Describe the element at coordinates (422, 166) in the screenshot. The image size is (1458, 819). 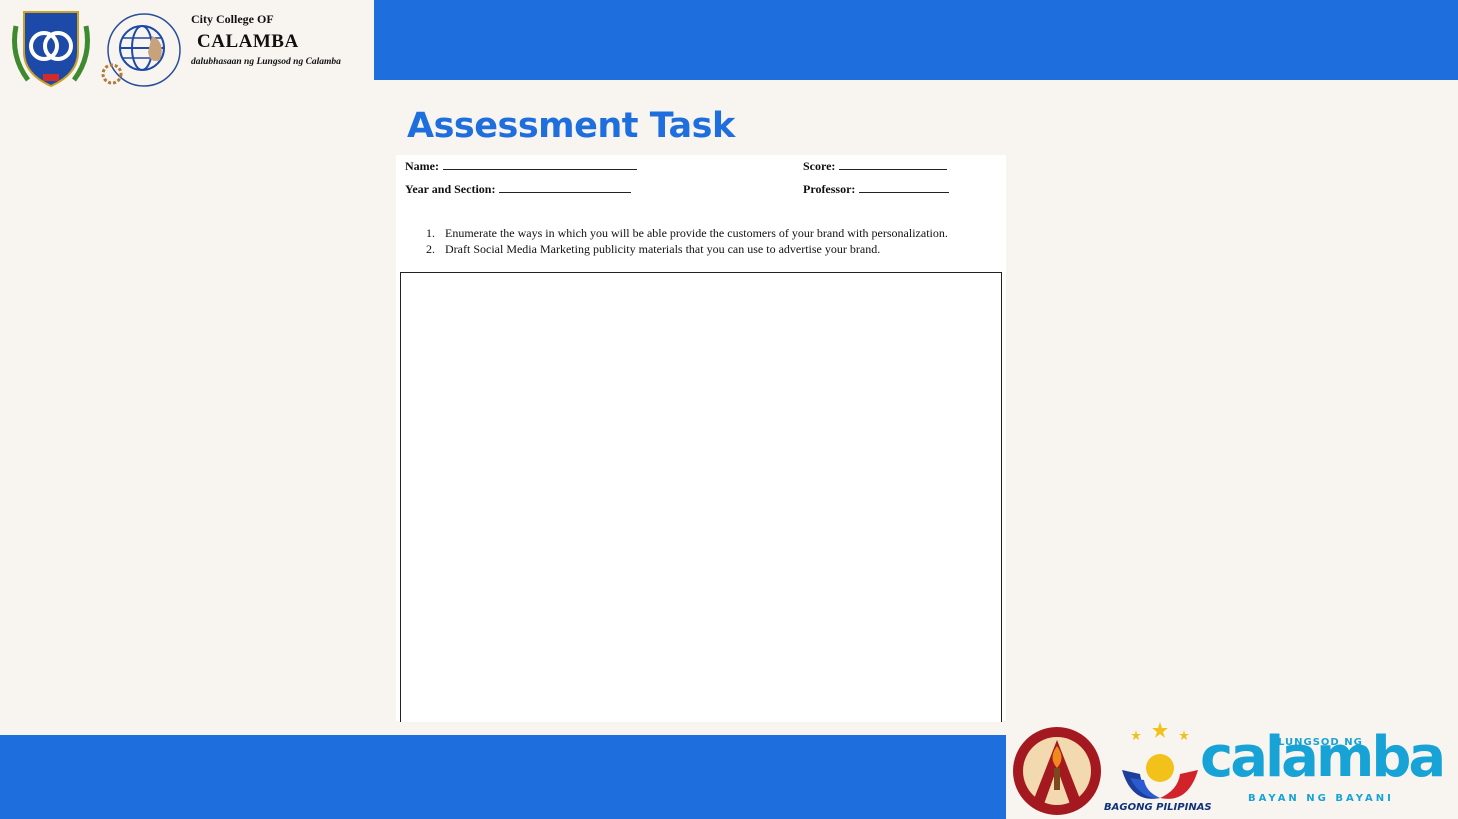
I see `name-label: Name:` at that location.